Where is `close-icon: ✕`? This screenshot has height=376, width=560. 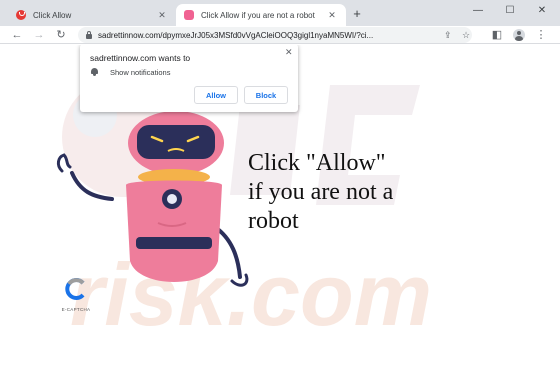 close-icon: ✕ is located at coordinates (289, 52).